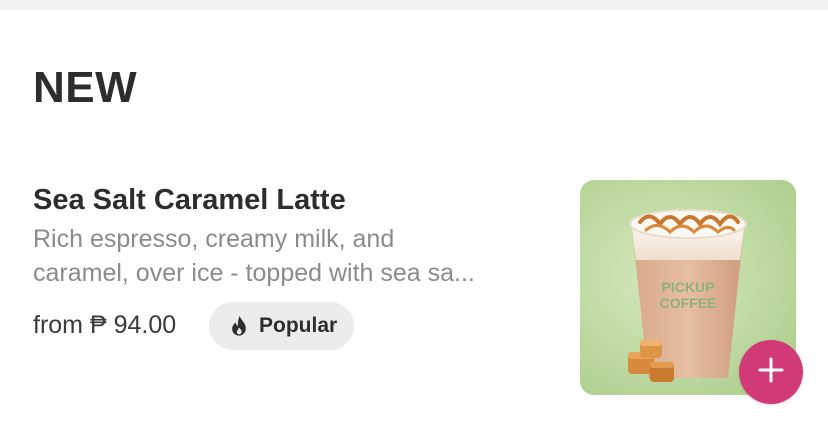 This screenshot has width=828, height=438. I want to click on cup-print-line: PICKUP, so click(688, 287).